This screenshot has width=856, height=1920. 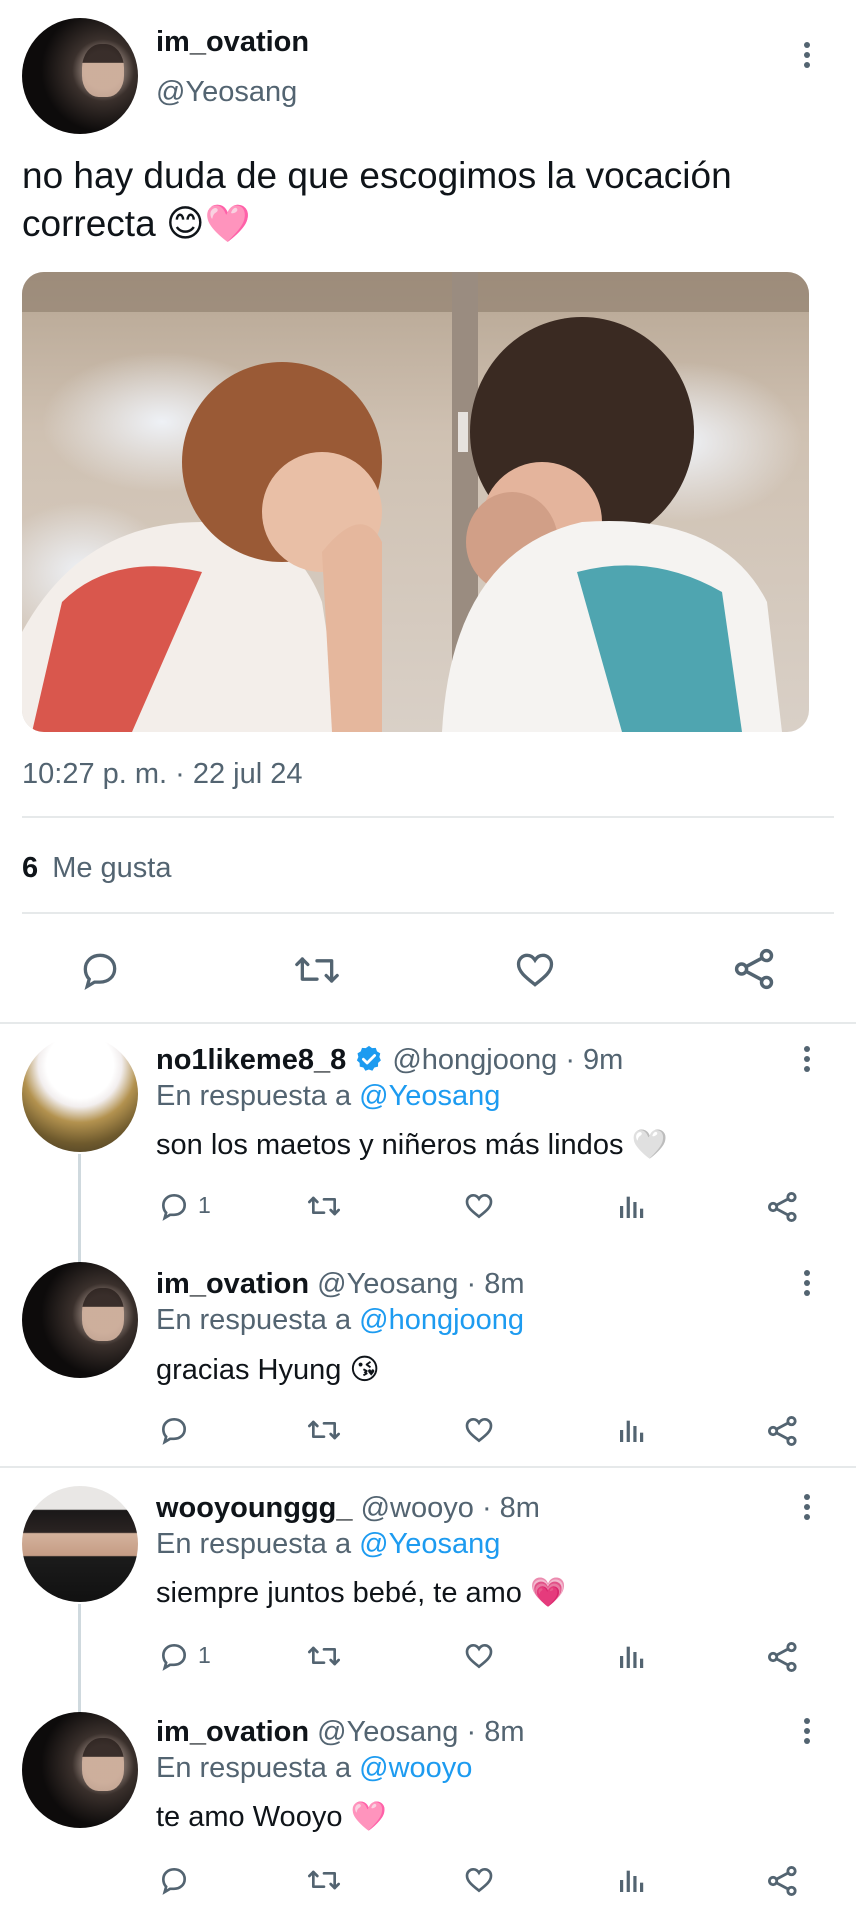 I want to click on reply-time: · 9m, so click(x=594, y=1060).